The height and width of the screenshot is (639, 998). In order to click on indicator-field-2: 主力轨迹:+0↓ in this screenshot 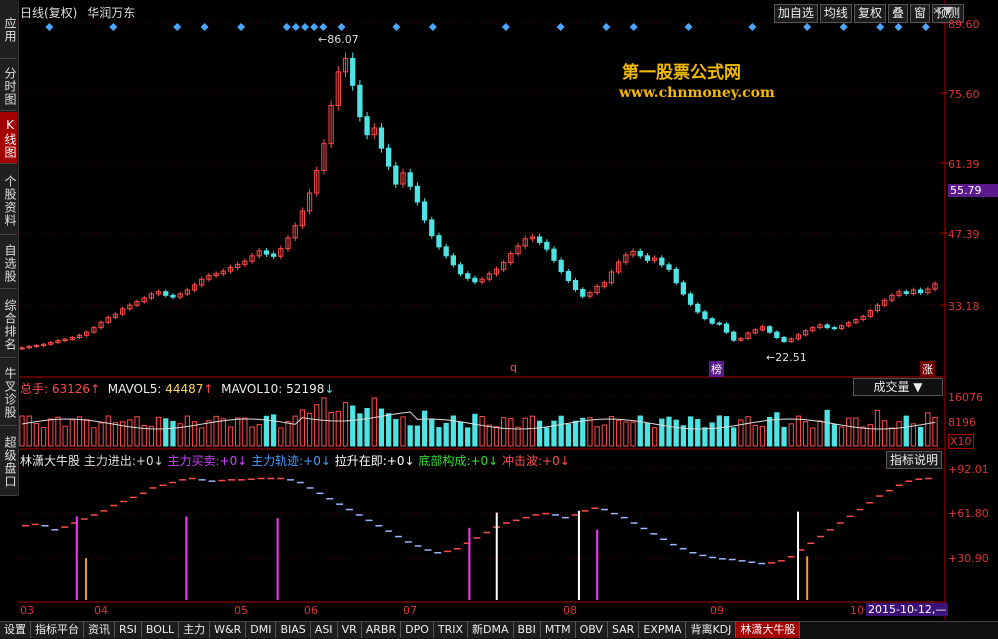, I will do `click(293, 461)`.